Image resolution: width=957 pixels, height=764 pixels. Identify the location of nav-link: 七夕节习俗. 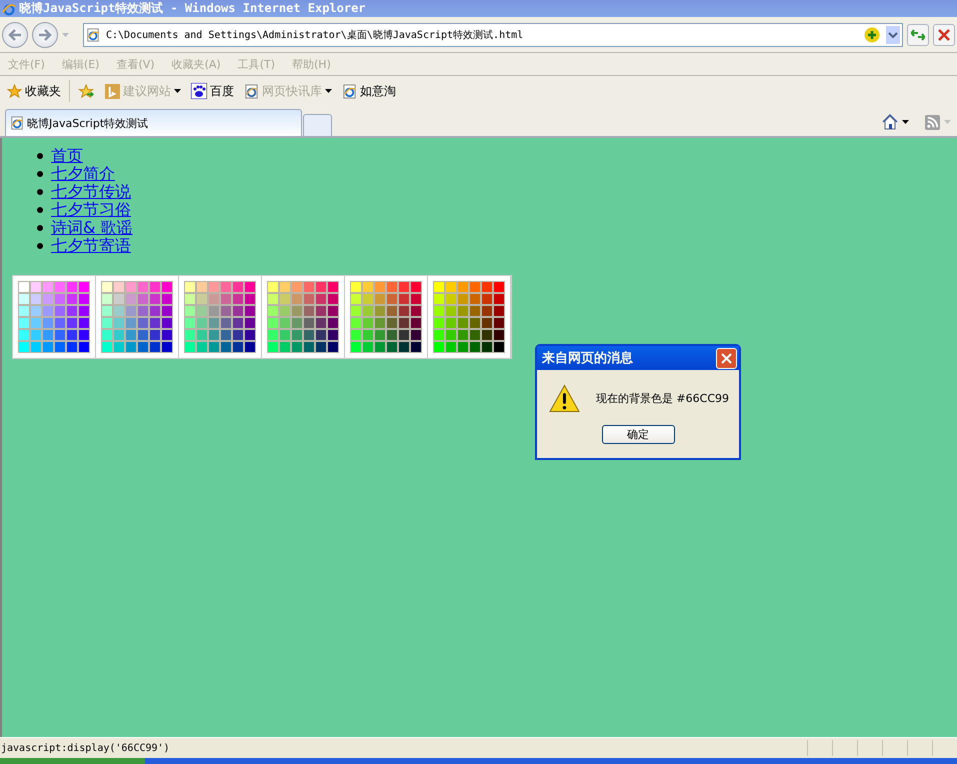
(91, 210).